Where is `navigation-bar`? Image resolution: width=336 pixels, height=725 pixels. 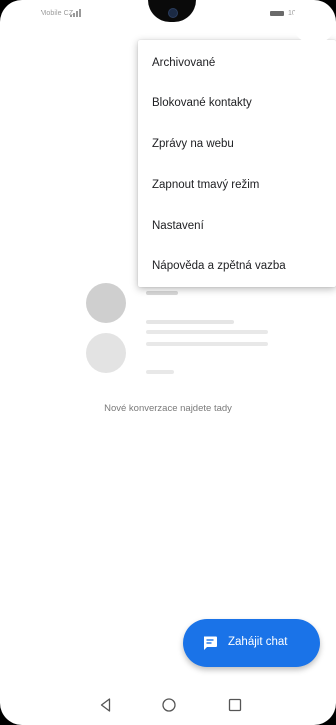 navigation-bar is located at coordinates (168, 705).